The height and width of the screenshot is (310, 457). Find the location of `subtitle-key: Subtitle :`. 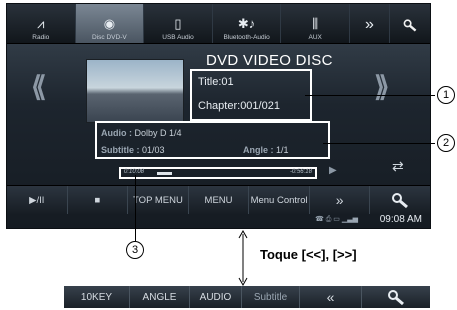

subtitle-key: Subtitle : is located at coordinates (120, 150).